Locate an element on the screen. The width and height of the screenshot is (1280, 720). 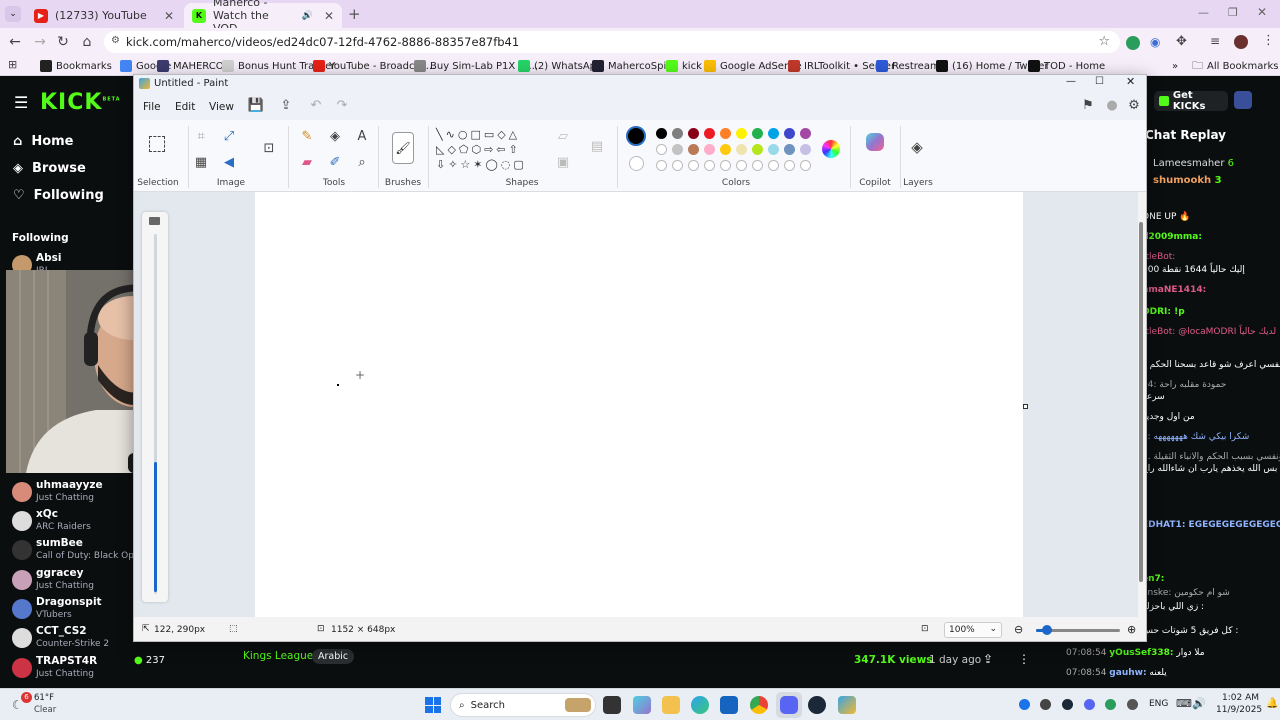
save-icon: 💾 is located at coordinates (256, 106).